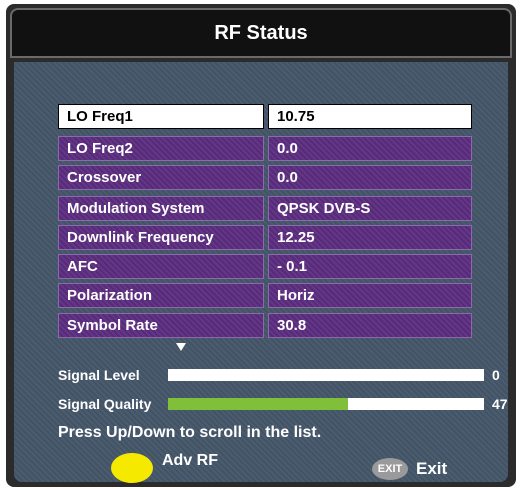 This screenshot has width=522, height=489. What do you see at coordinates (265, 325) in the screenshot?
I see `list-row-symbol-rate: Symbol Rate 30.8` at bounding box center [265, 325].